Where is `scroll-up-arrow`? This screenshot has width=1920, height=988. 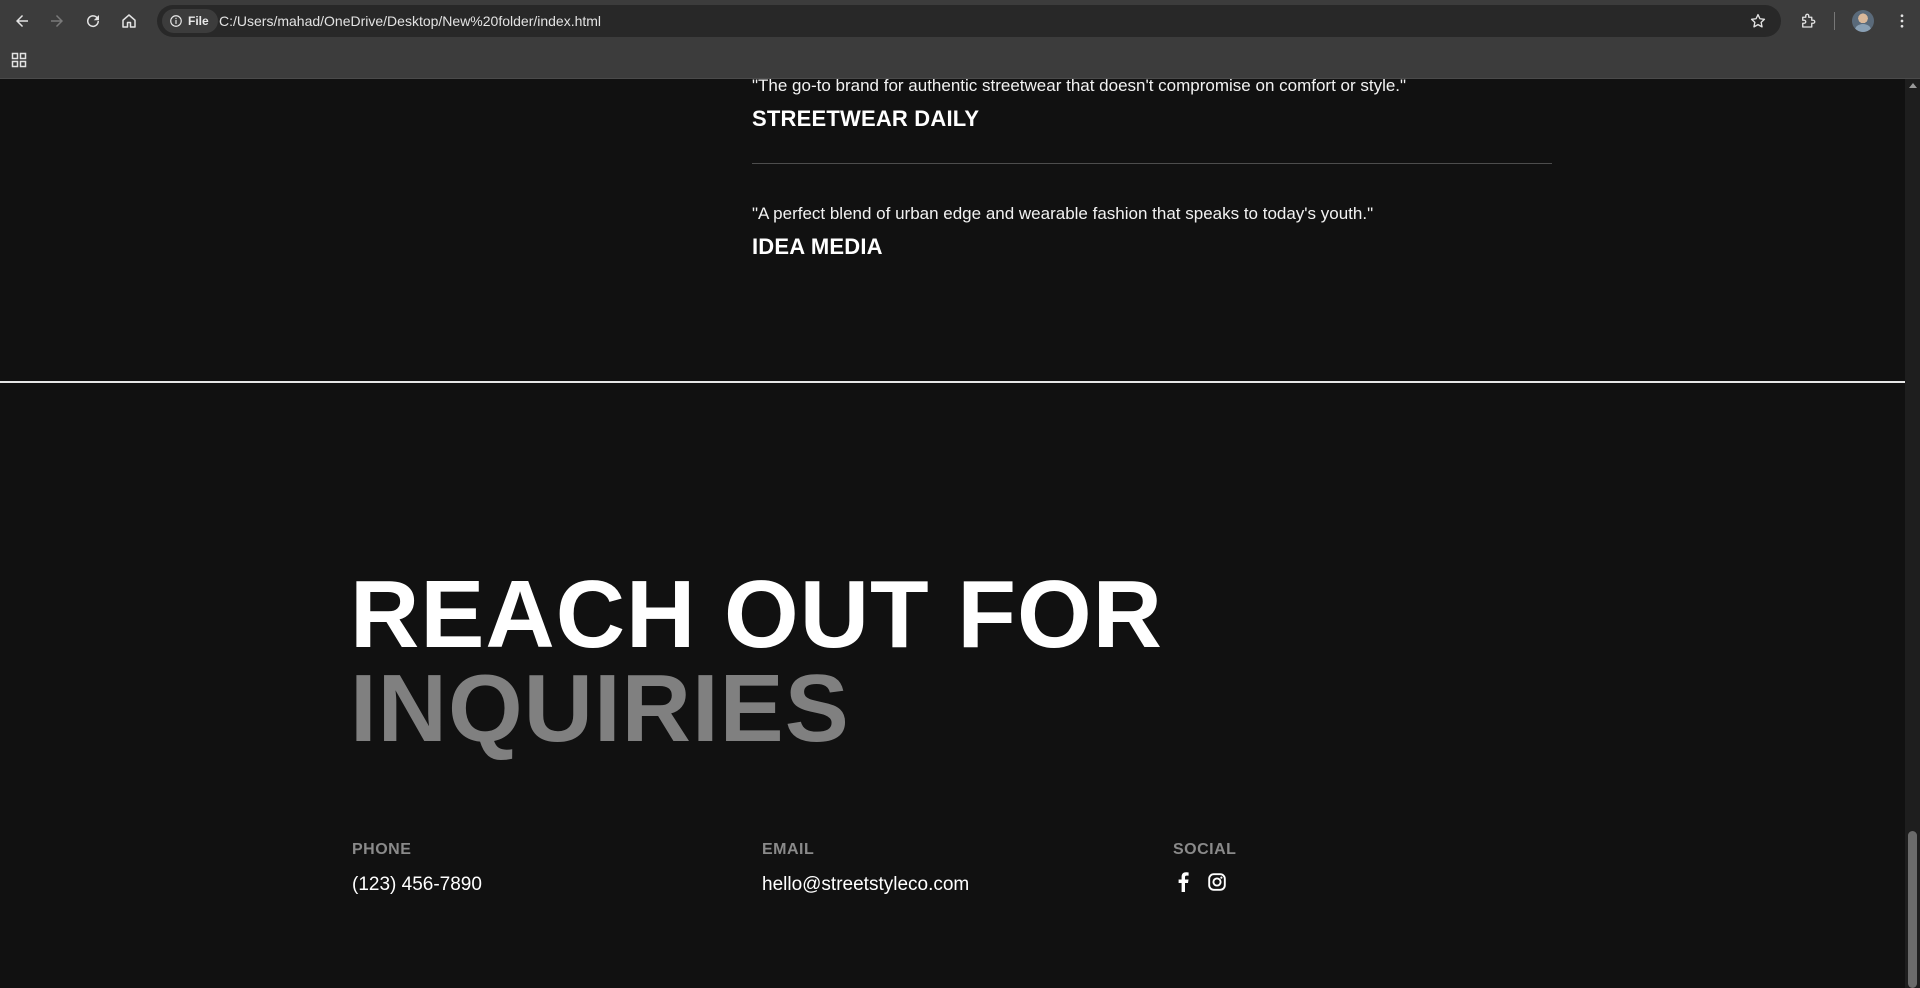 scroll-up-arrow is located at coordinates (1913, 85).